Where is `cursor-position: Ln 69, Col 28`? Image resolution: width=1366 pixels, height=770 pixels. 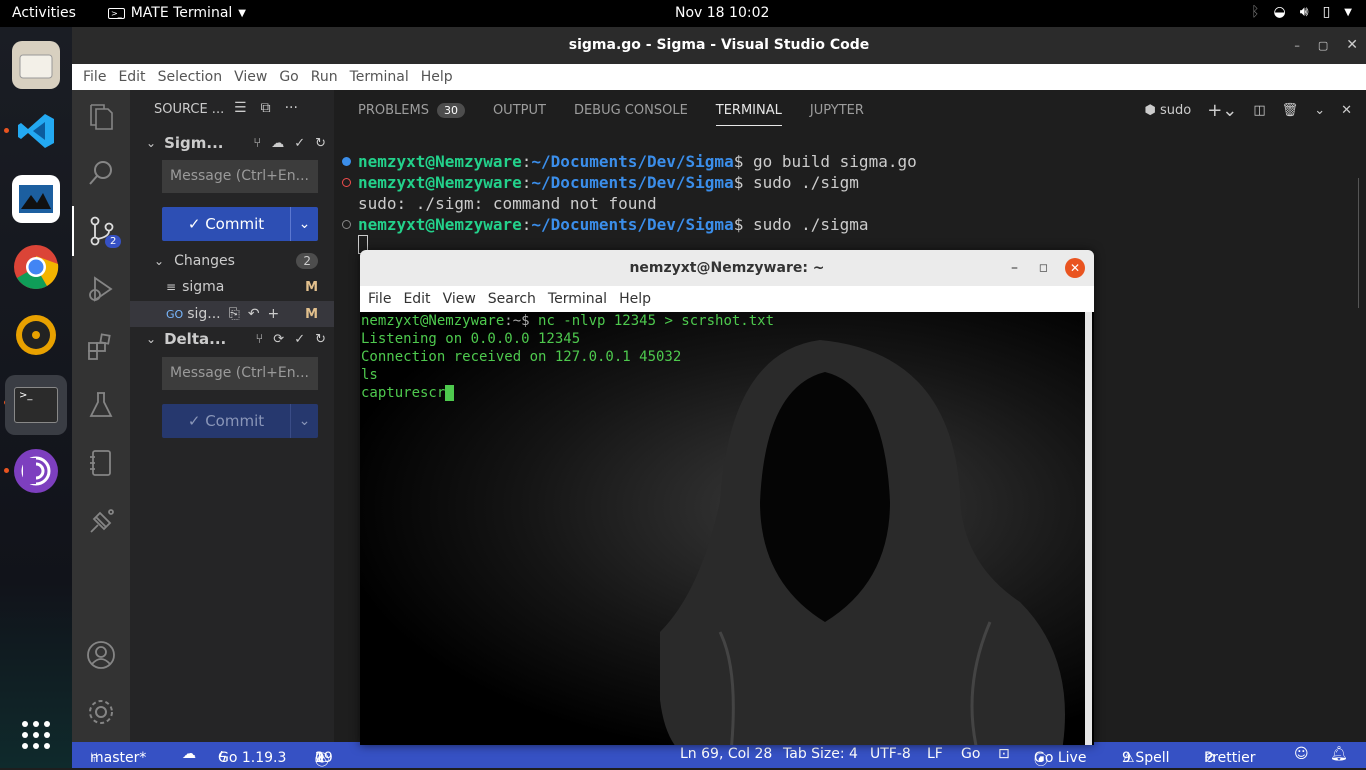
cursor-position: Ln 69, Col 28 is located at coordinates (726, 754).